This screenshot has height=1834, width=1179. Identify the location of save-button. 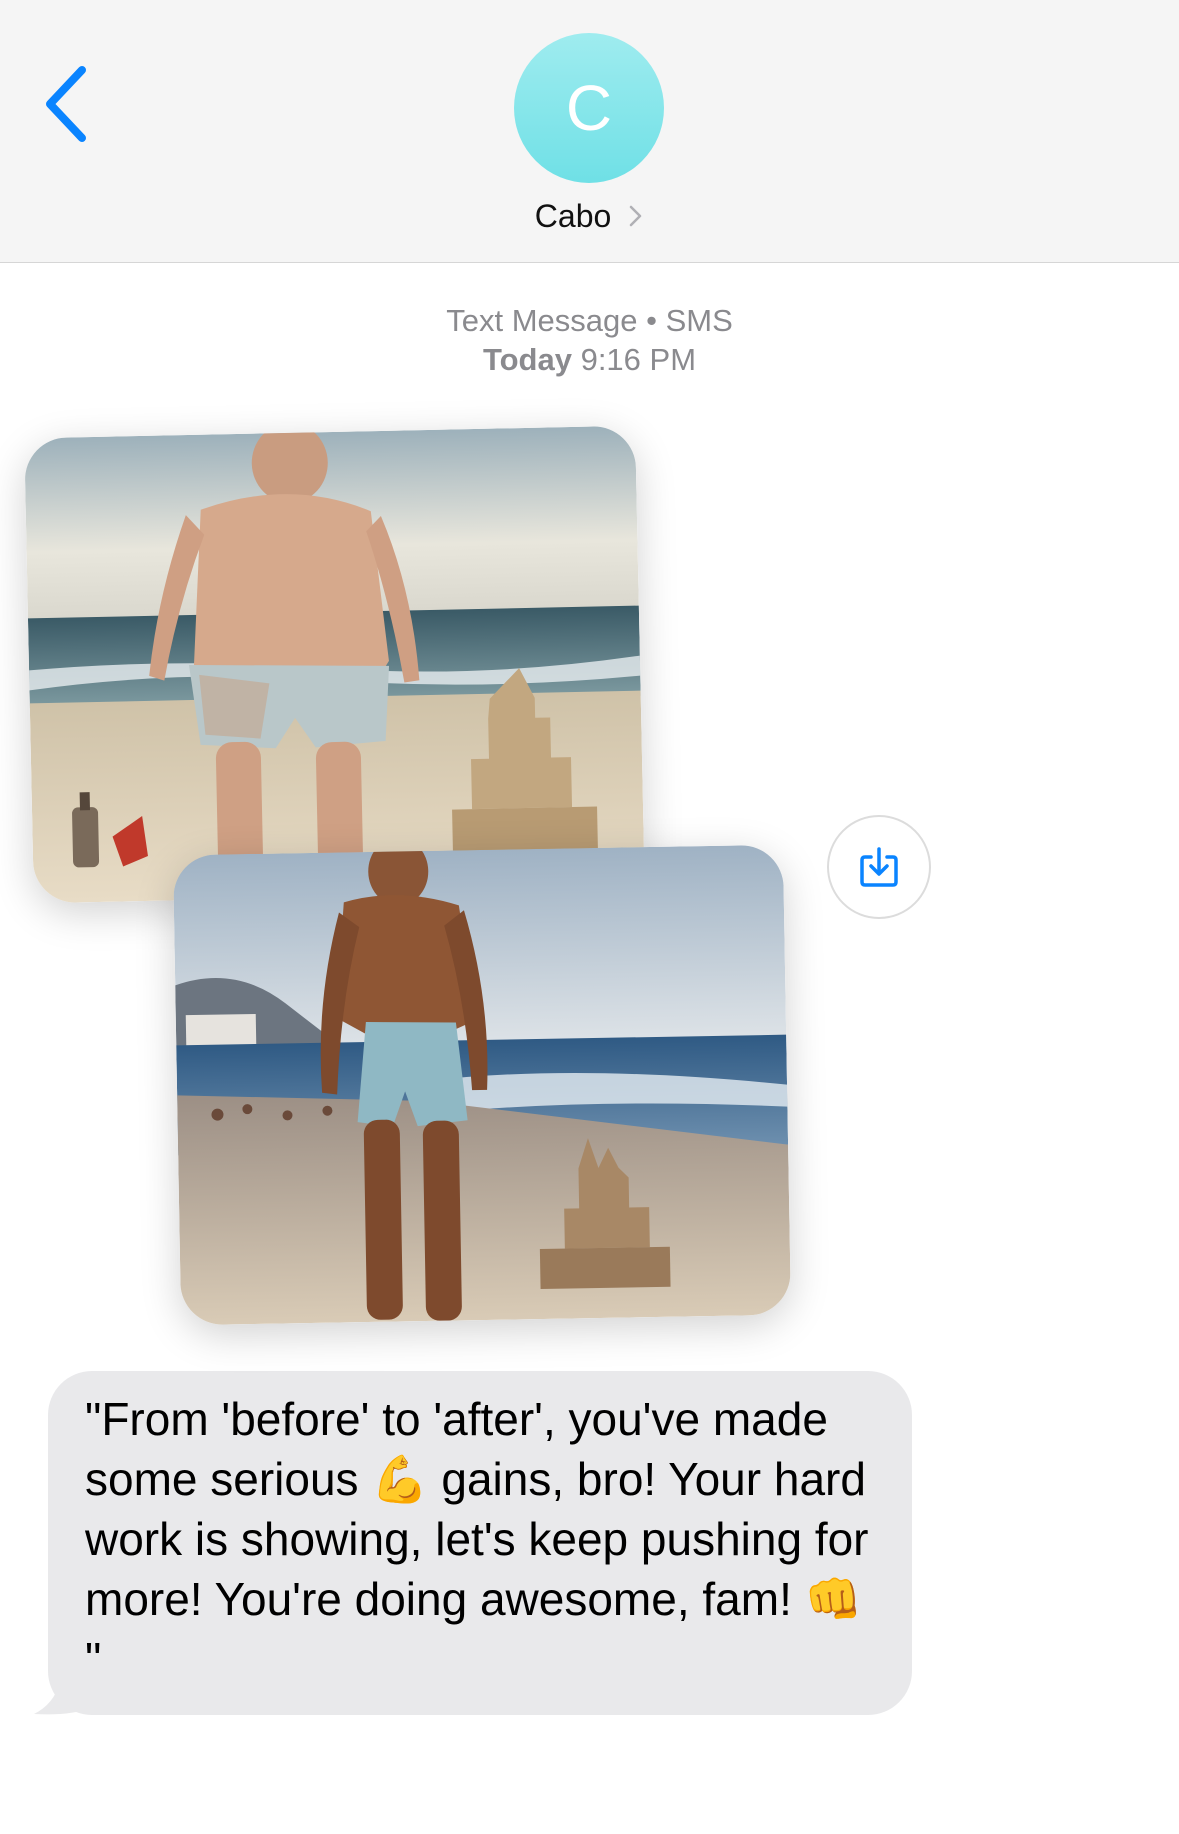
(879, 867).